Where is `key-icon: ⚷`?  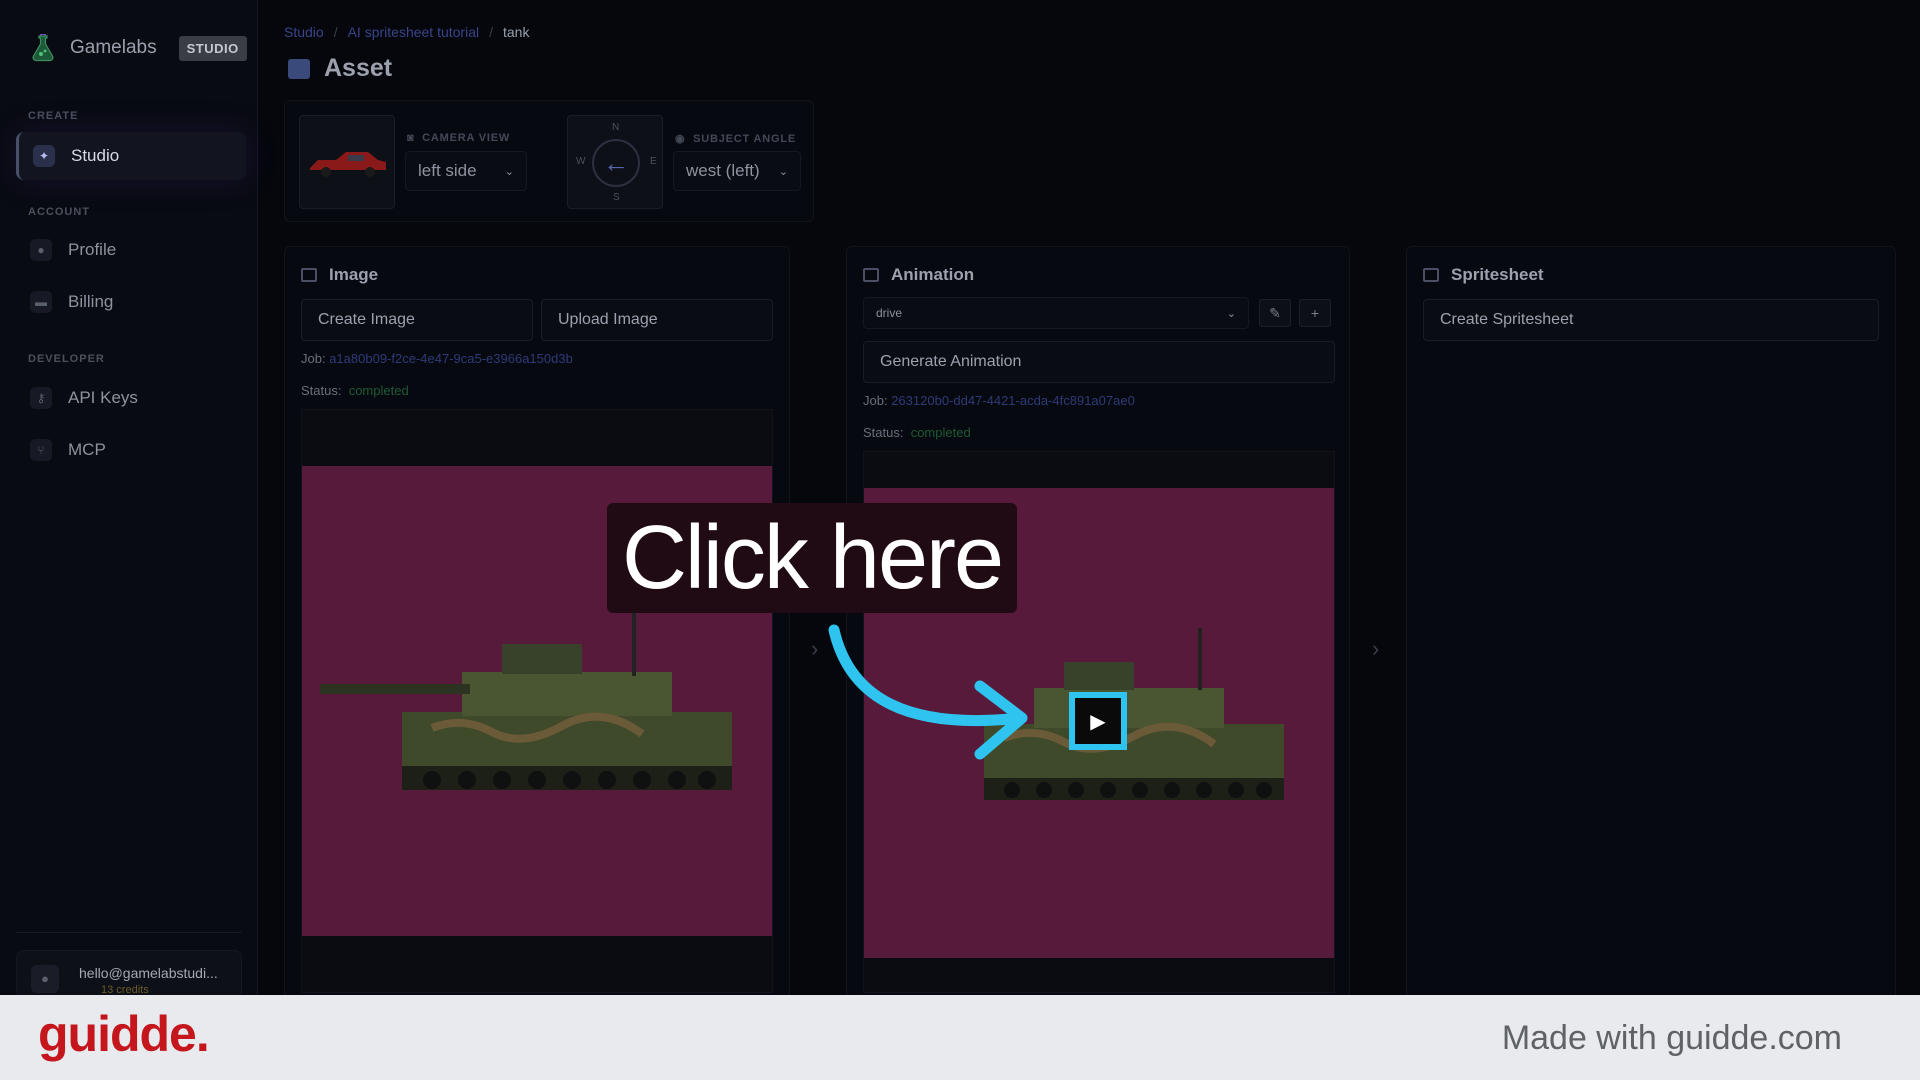 key-icon: ⚷ is located at coordinates (41, 398).